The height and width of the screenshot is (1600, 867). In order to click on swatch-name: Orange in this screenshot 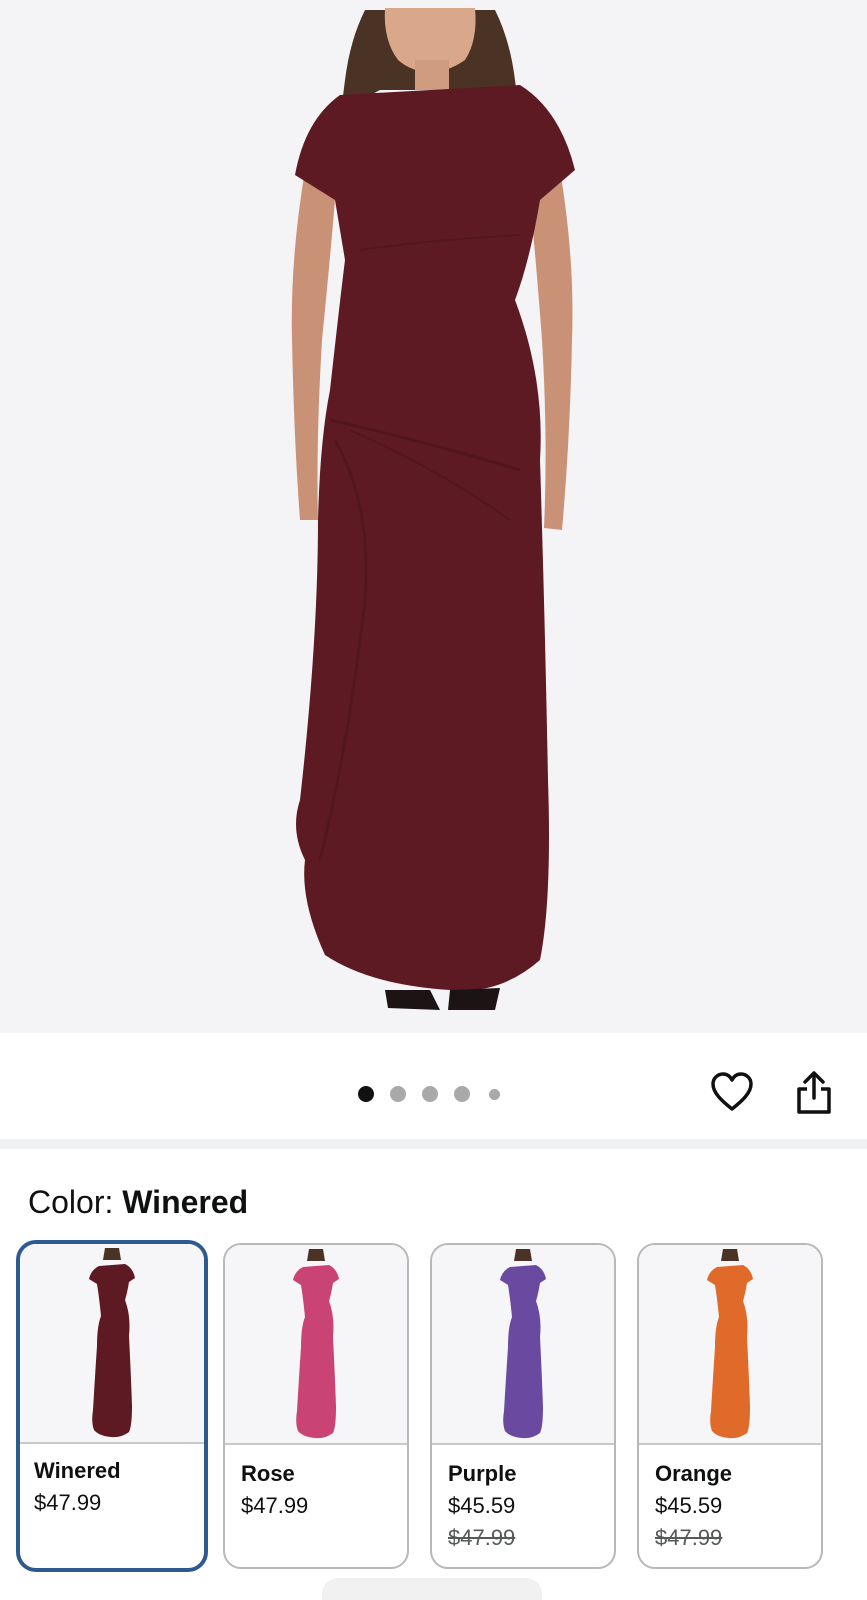, I will do `click(694, 1473)`.